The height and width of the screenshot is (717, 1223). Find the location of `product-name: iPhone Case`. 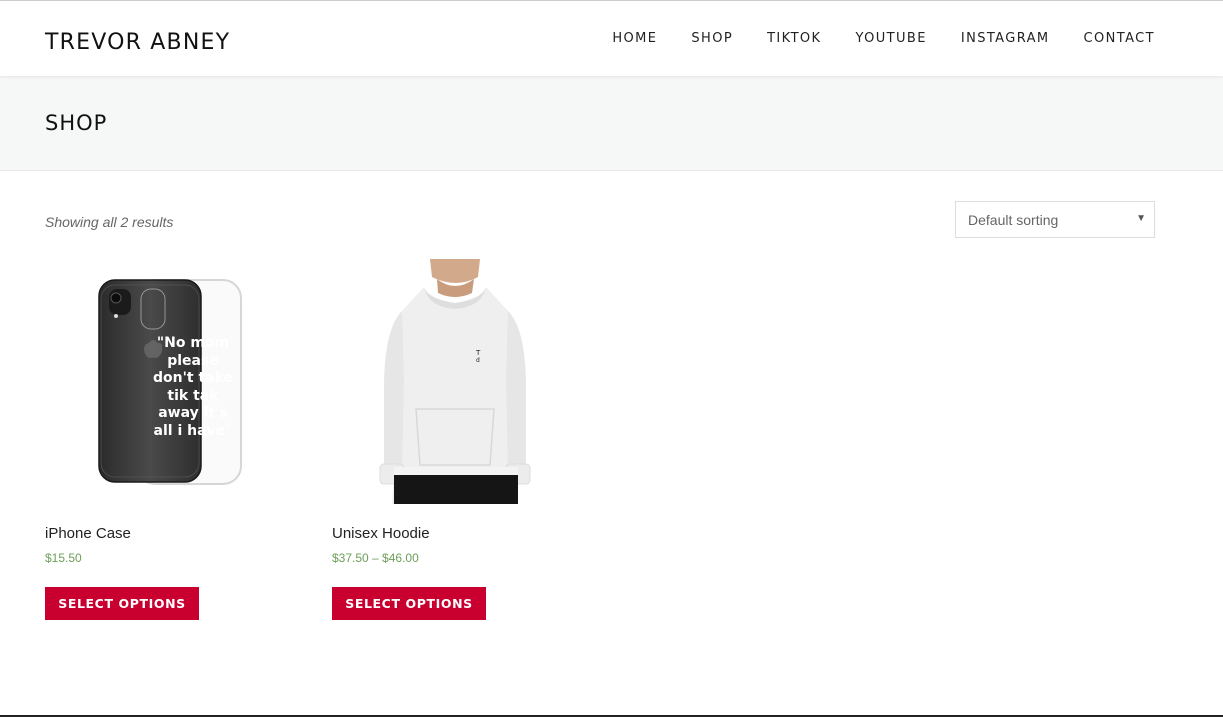

product-name: iPhone Case is located at coordinates (167, 533).